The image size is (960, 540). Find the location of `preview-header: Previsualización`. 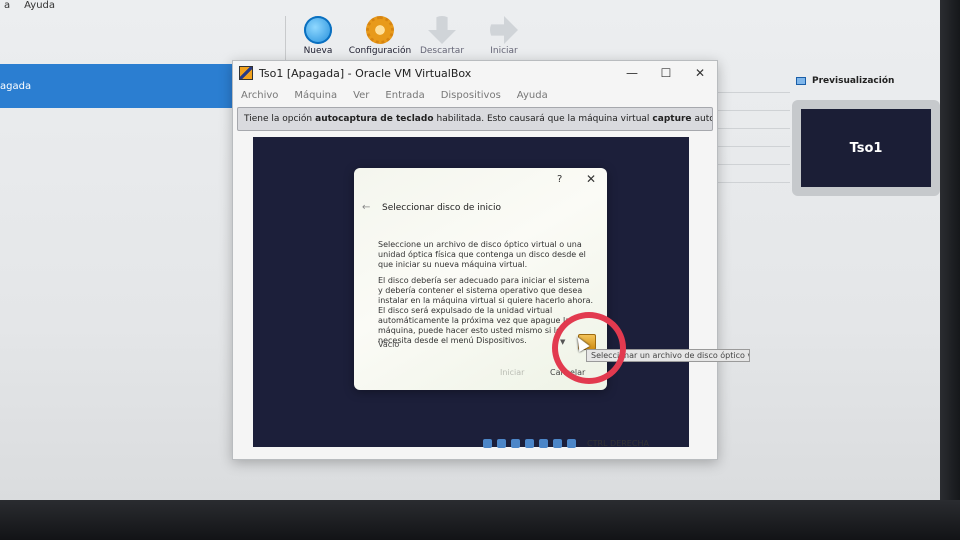

preview-header: Previsualización is located at coordinates (870, 81).